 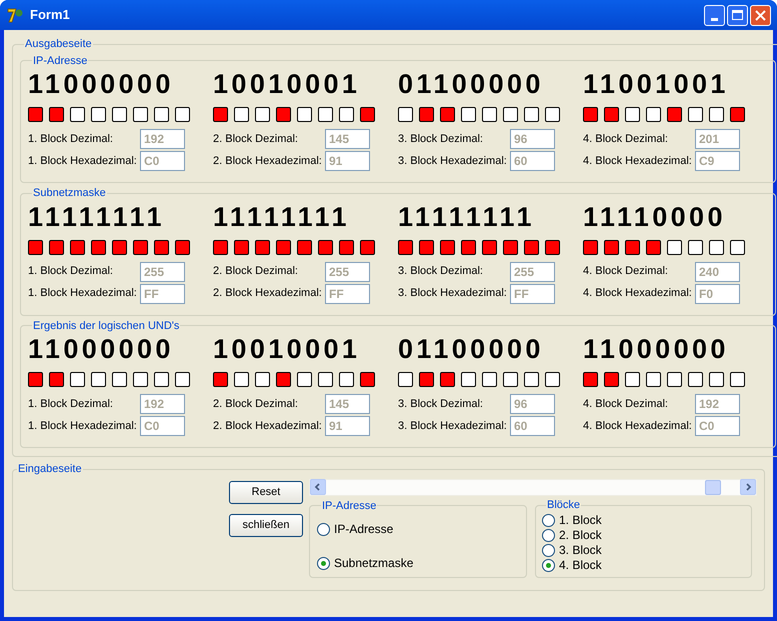 I want to click on hex-field: C9, so click(x=717, y=161).